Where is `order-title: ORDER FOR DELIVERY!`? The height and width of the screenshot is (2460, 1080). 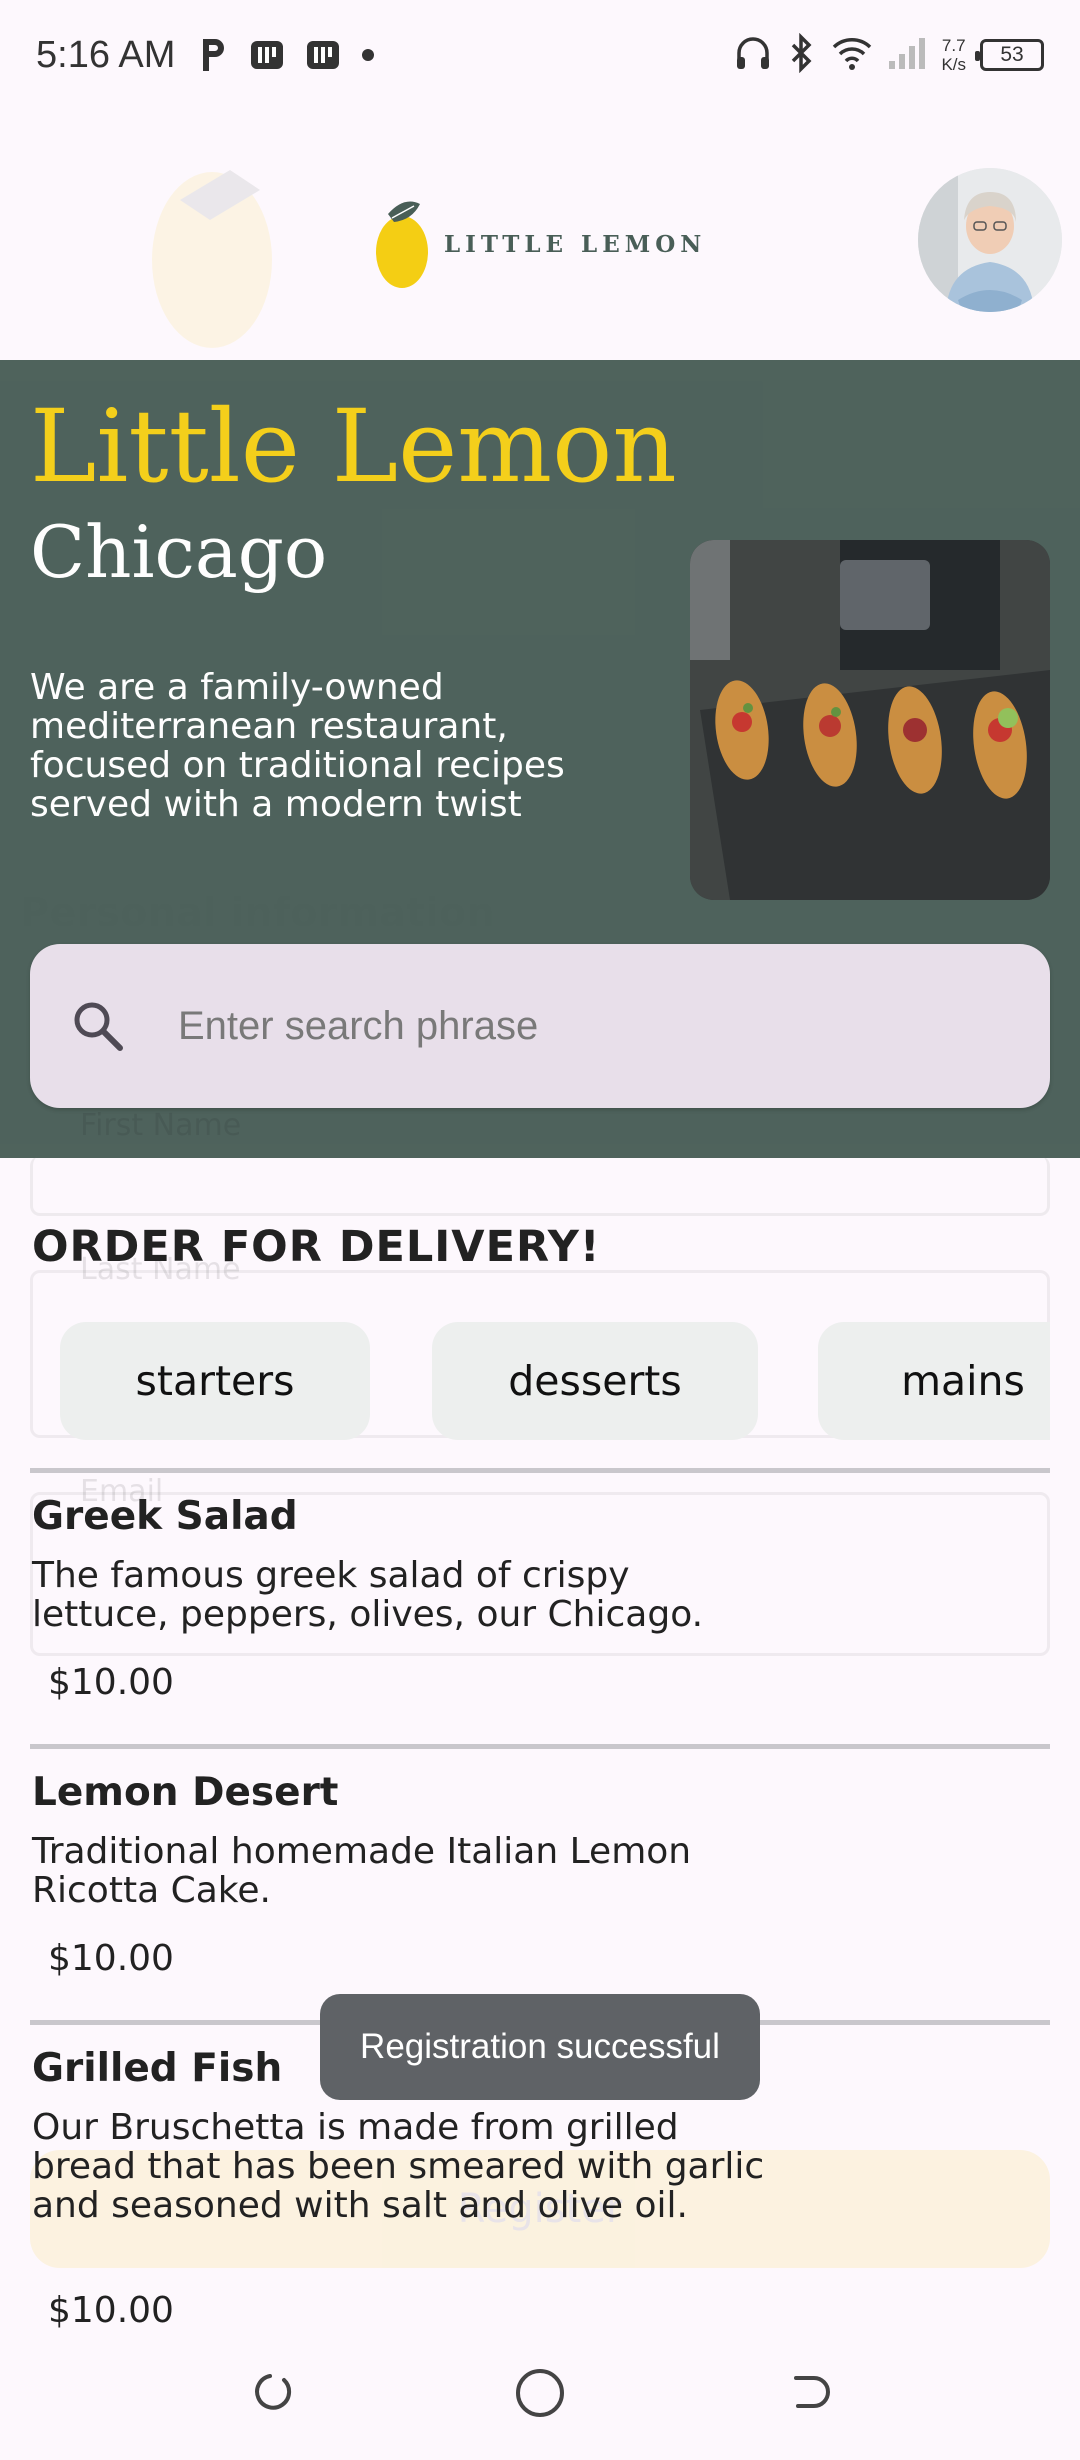 order-title: ORDER FOR DELIVERY! is located at coordinates (316, 1247).